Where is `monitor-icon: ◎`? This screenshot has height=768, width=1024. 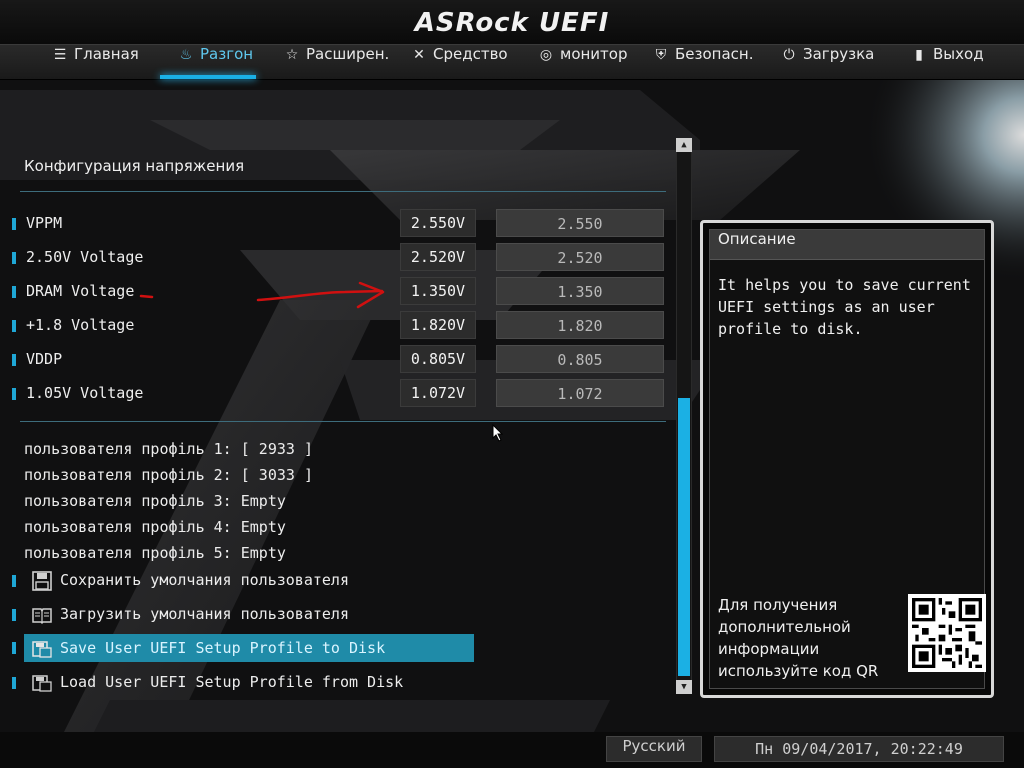
monitor-icon: ◎ is located at coordinates (546, 55).